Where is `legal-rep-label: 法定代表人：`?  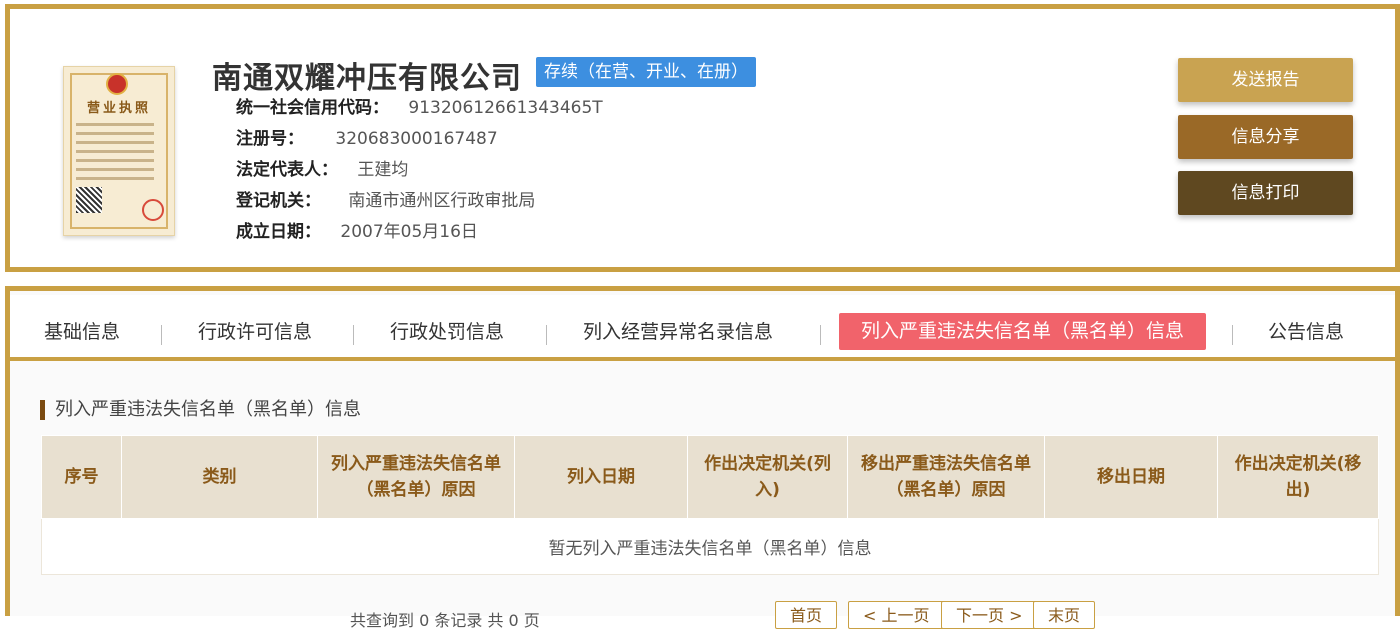 legal-rep-label: 法定代表人： is located at coordinates (287, 170).